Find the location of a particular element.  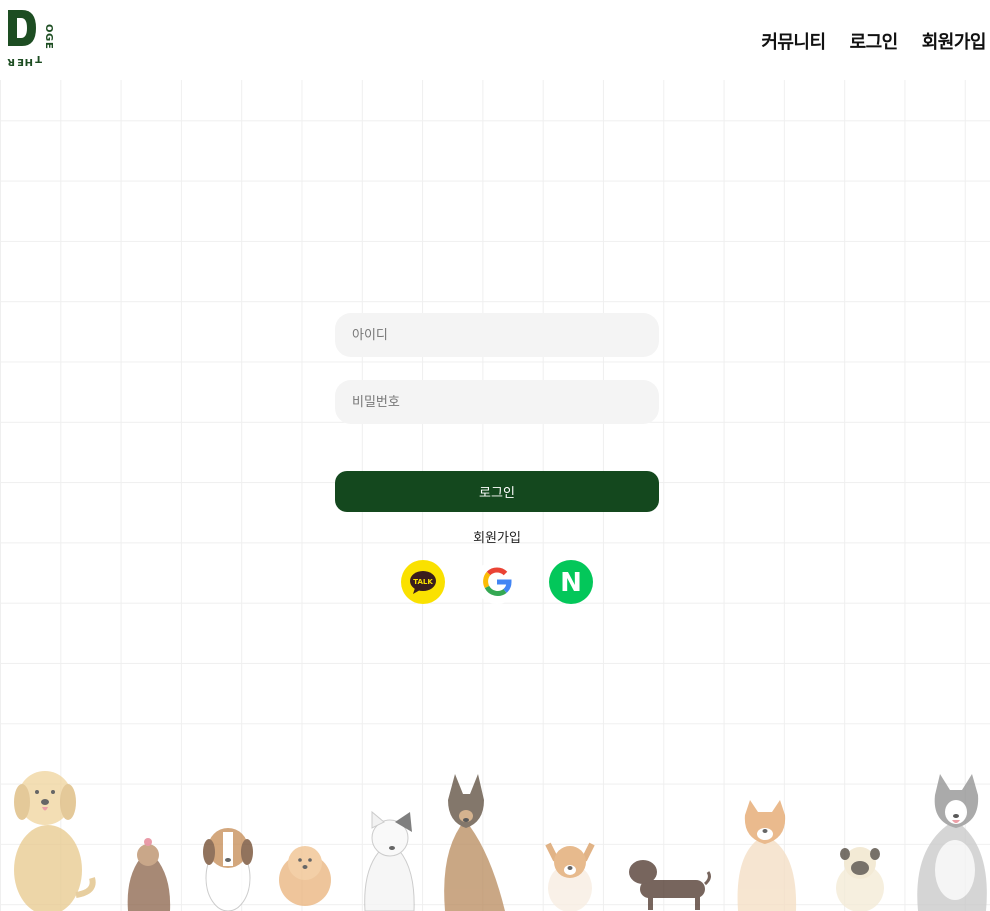

svg-text: G is located at coordinates (48, 37).